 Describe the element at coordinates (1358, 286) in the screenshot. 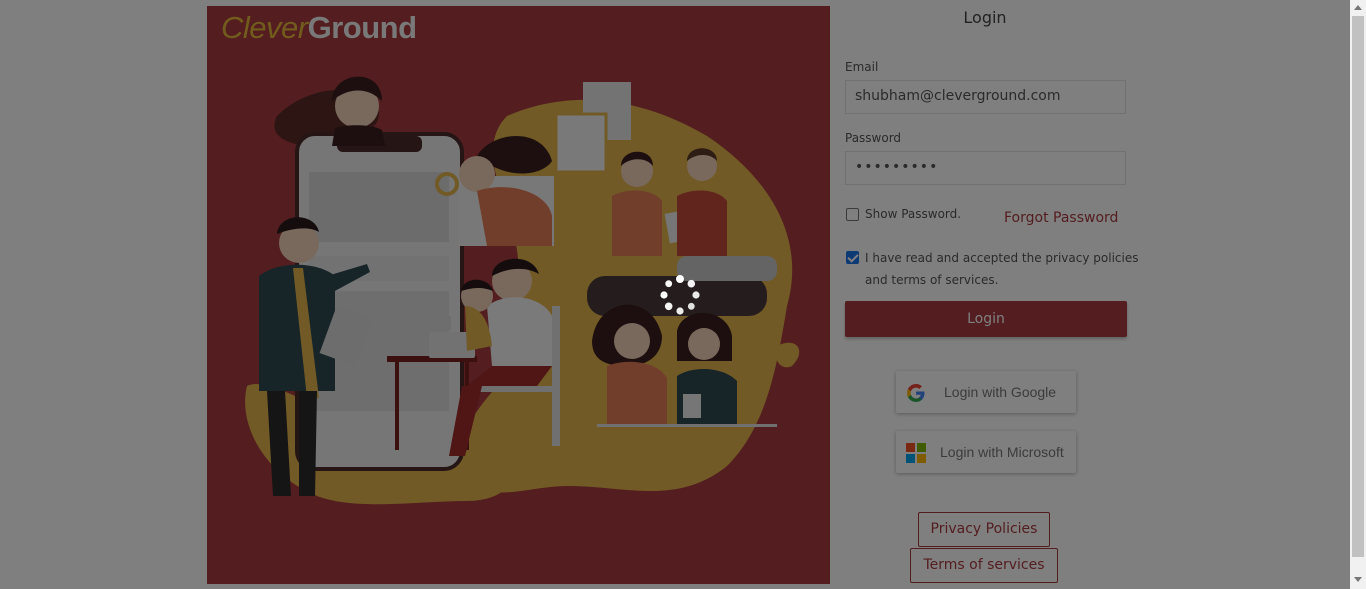

I see `scrollbar-thumb` at that location.